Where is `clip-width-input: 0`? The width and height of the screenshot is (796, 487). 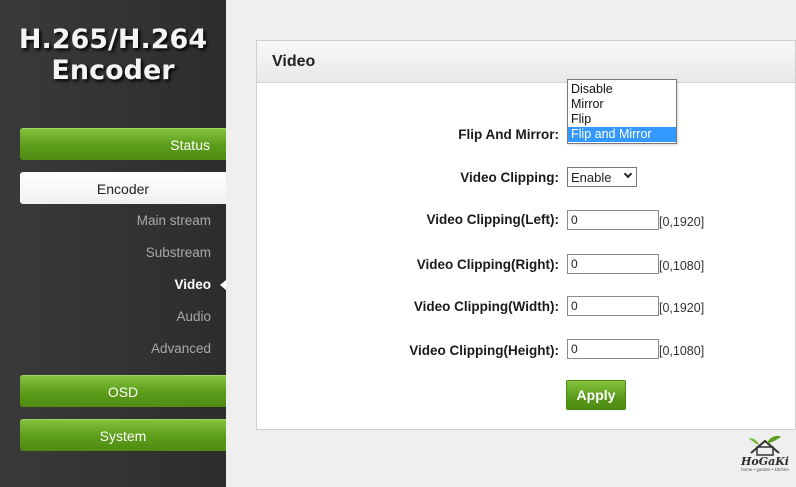
clip-width-input: 0 is located at coordinates (613, 306).